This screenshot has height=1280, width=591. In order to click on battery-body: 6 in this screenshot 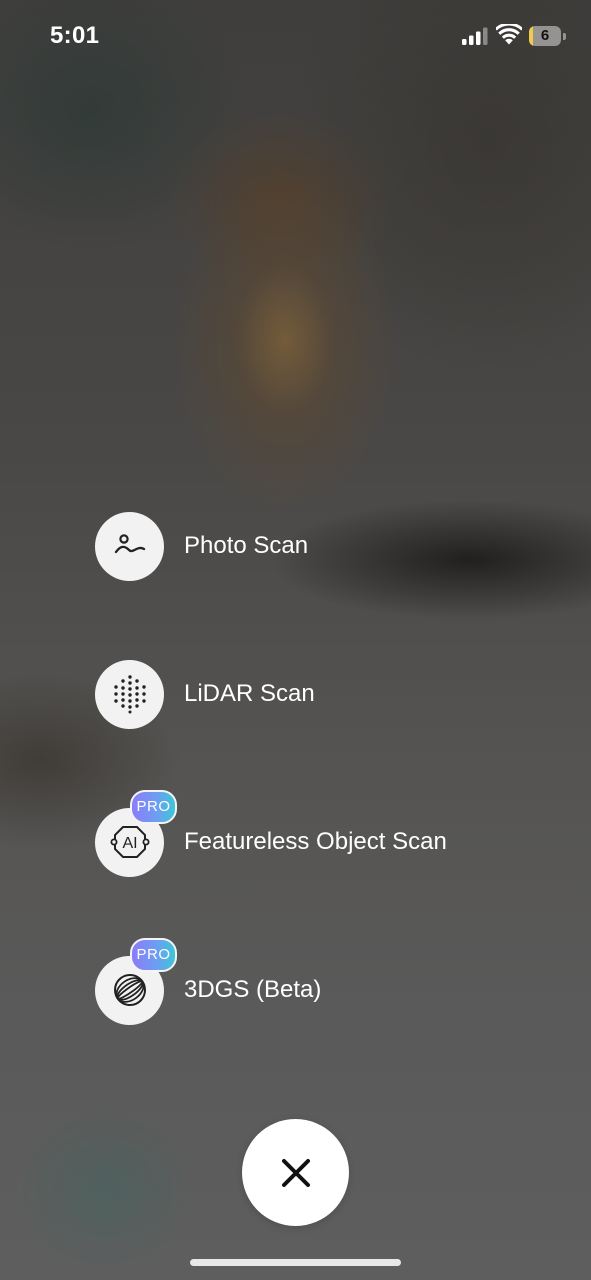, I will do `click(545, 36)`.